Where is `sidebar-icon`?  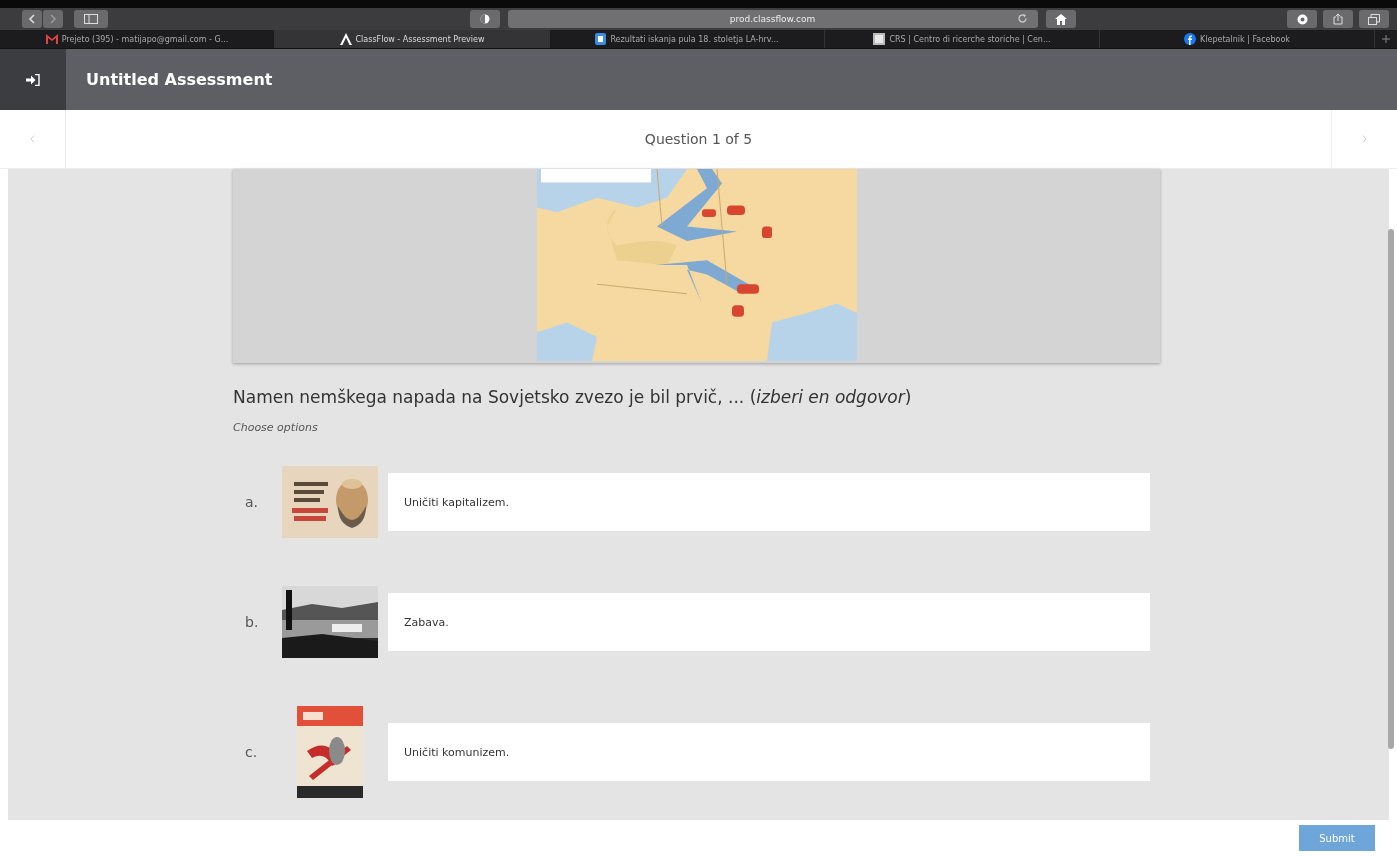 sidebar-icon is located at coordinates (91, 19).